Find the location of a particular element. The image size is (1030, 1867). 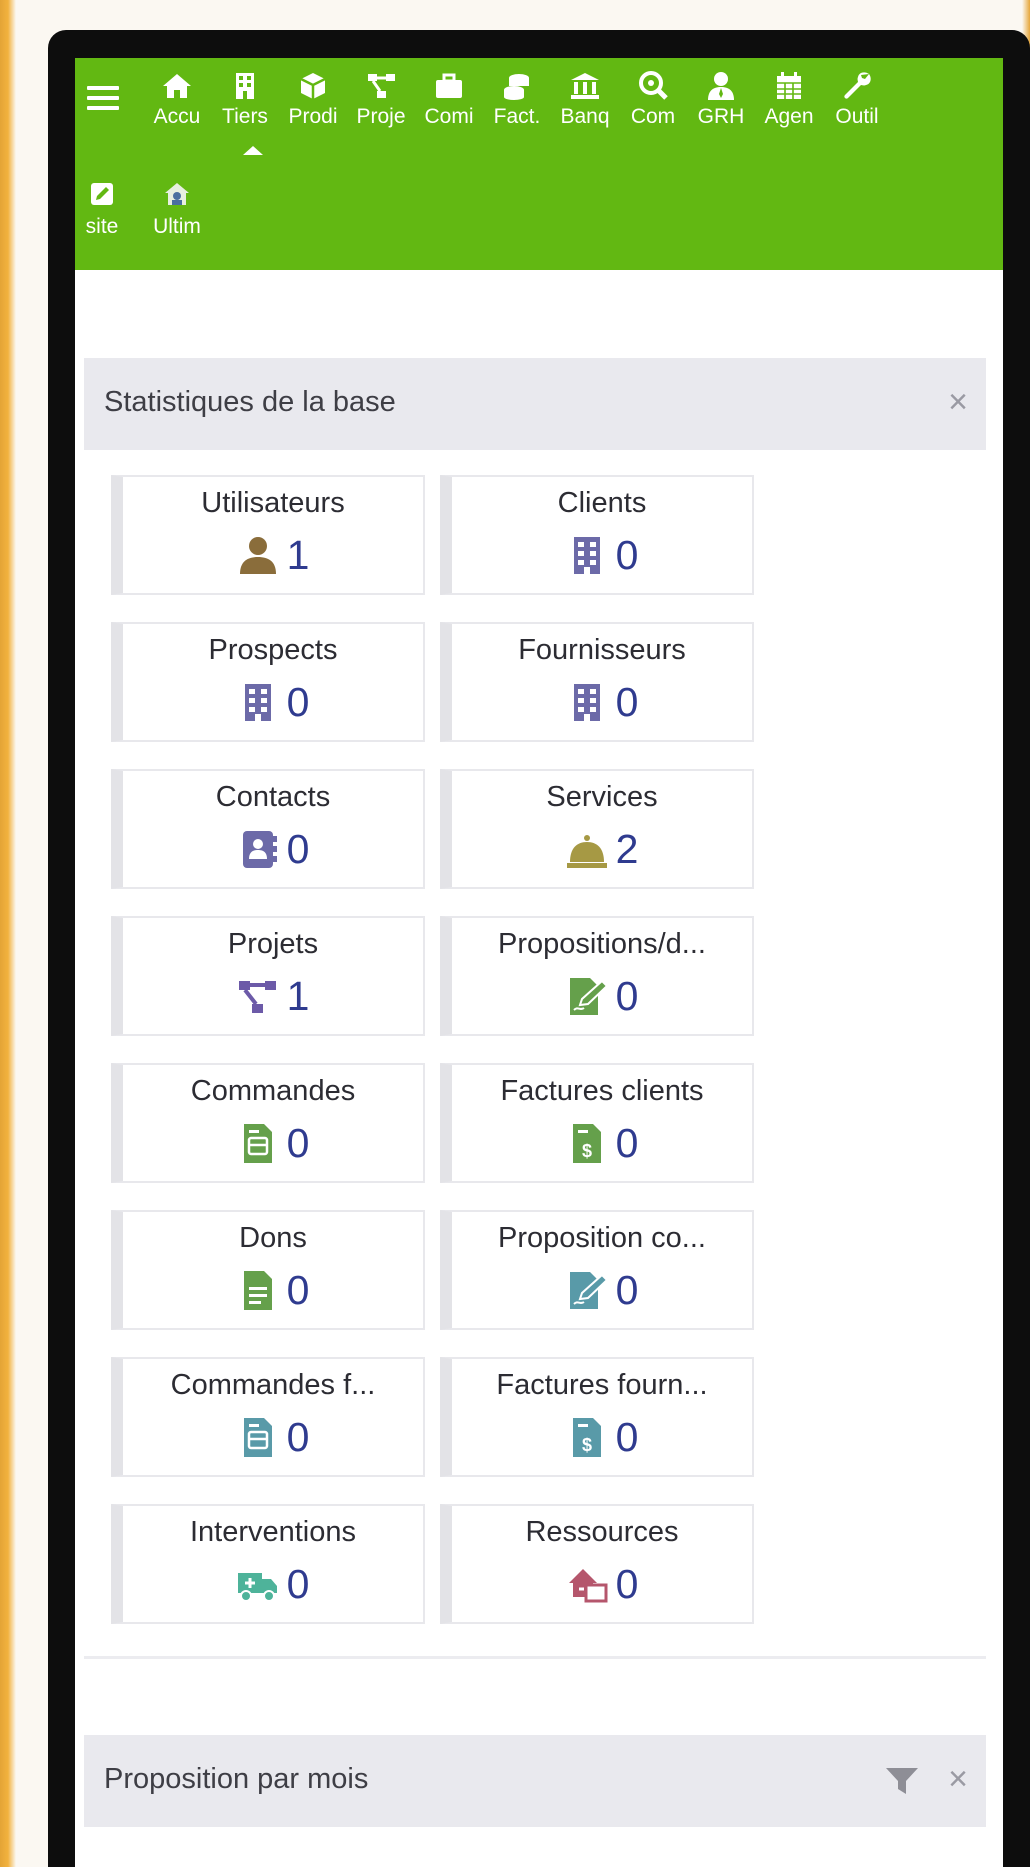

stats-box-value: 2 is located at coordinates (627, 849).